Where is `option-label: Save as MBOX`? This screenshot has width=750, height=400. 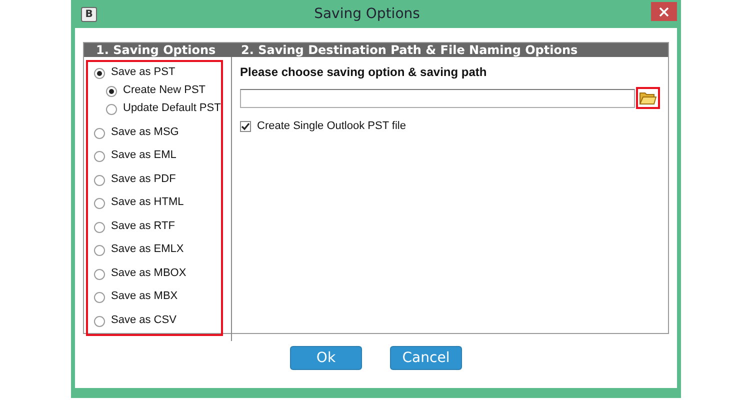 option-label: Save as MBOX is located at coordinates (148, 272).